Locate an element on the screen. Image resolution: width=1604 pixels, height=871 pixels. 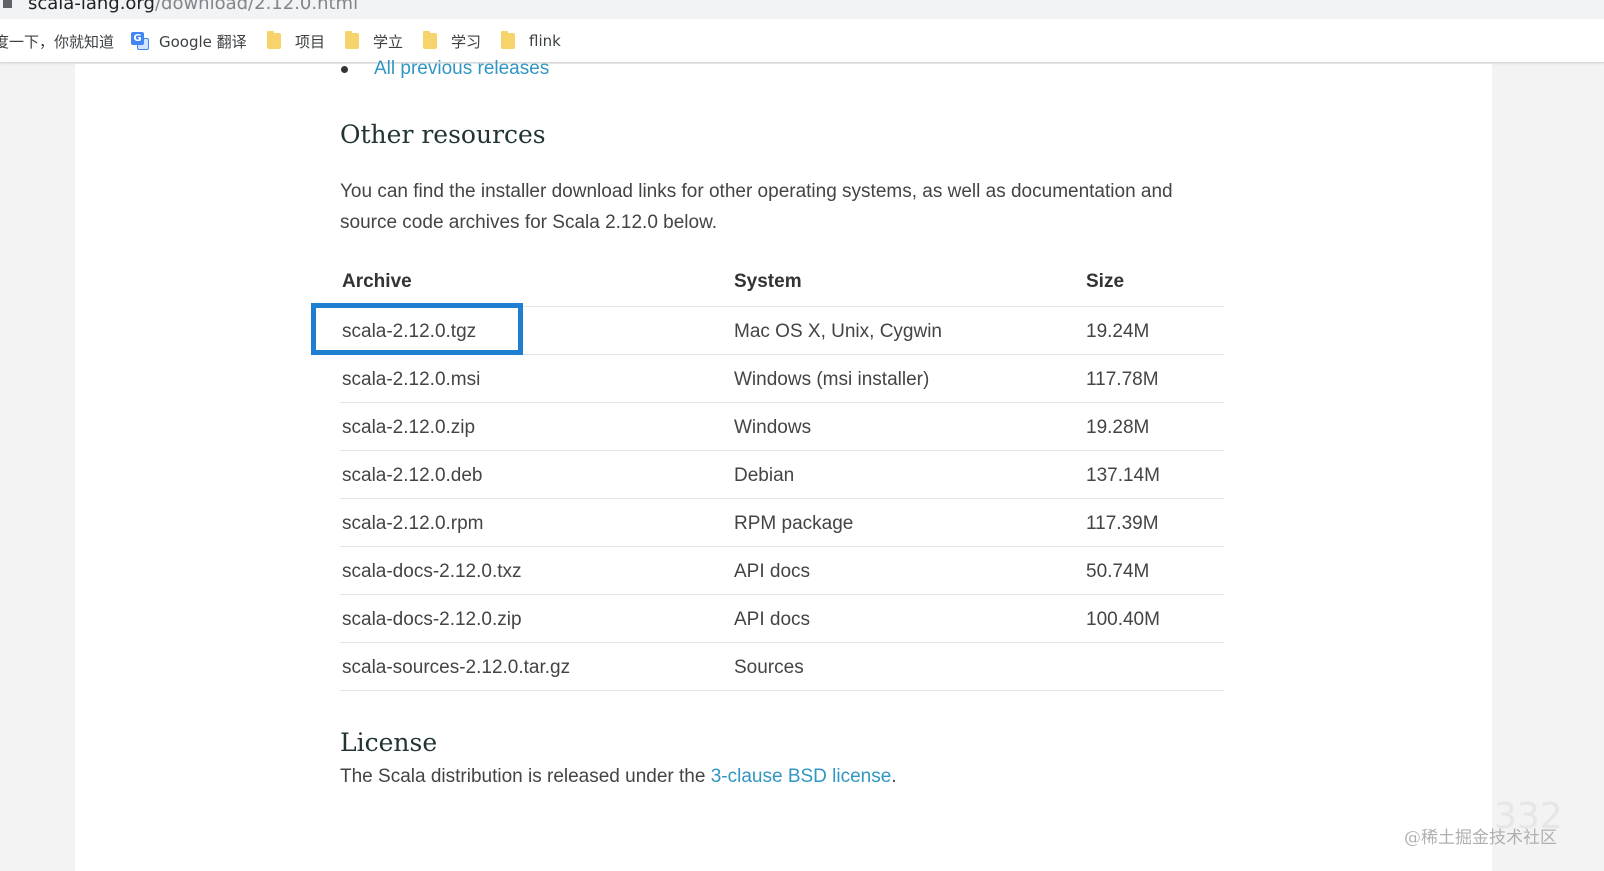
size-cell: 100.40M is located at coordinates (1123, 619).